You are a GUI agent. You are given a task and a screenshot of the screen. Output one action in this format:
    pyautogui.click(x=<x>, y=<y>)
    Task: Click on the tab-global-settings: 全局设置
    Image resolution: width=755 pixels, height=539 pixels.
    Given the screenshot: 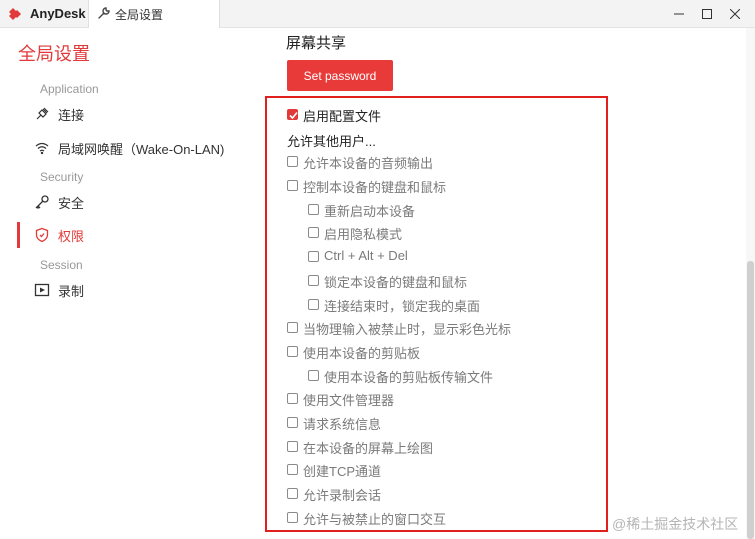 What is the action you would take?
    pyautogui.click(x=154, y=14)
    